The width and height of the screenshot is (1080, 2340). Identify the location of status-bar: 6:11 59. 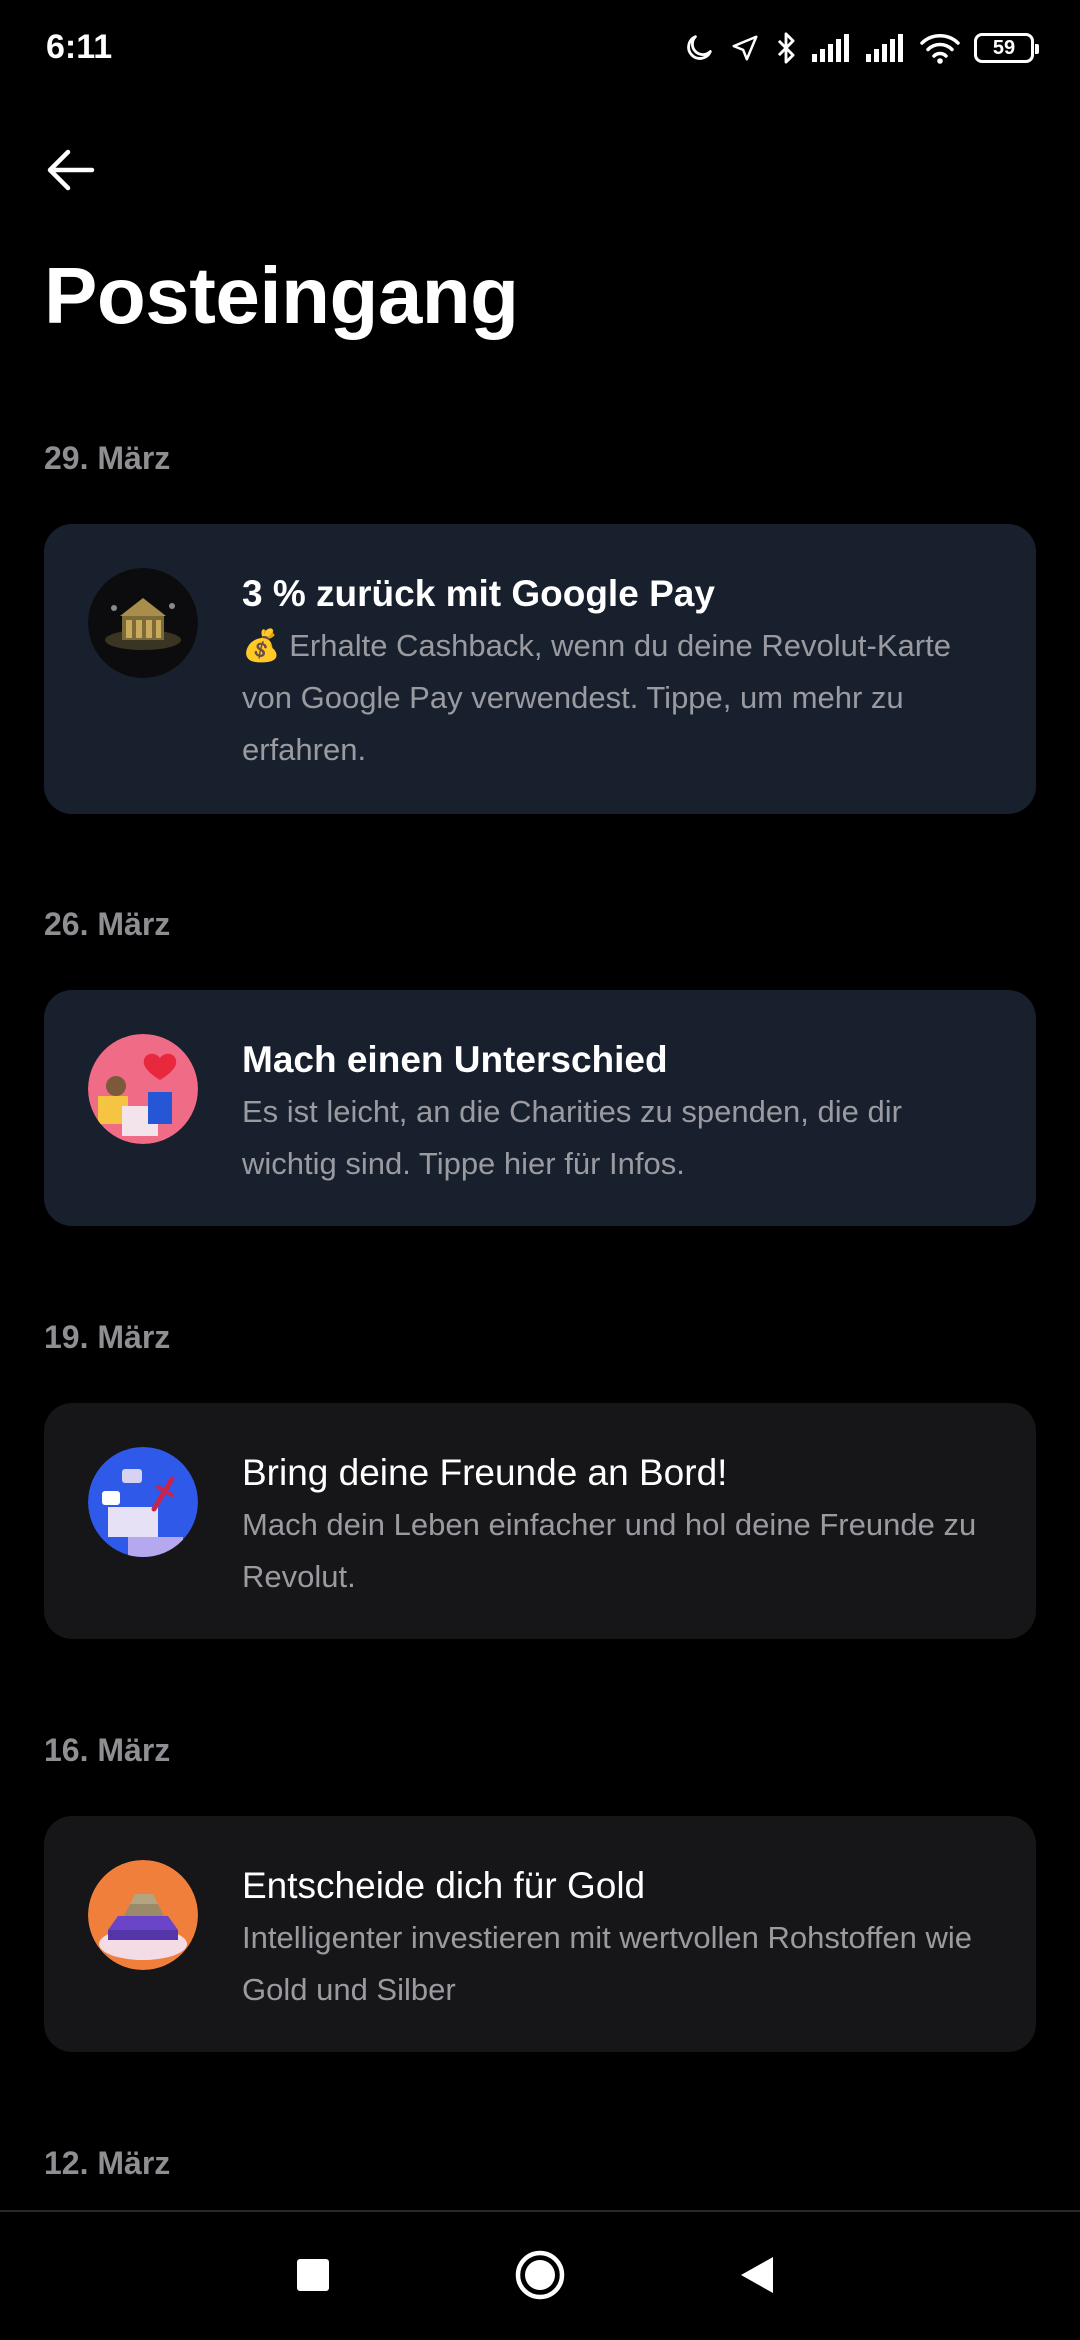
(540, 48).